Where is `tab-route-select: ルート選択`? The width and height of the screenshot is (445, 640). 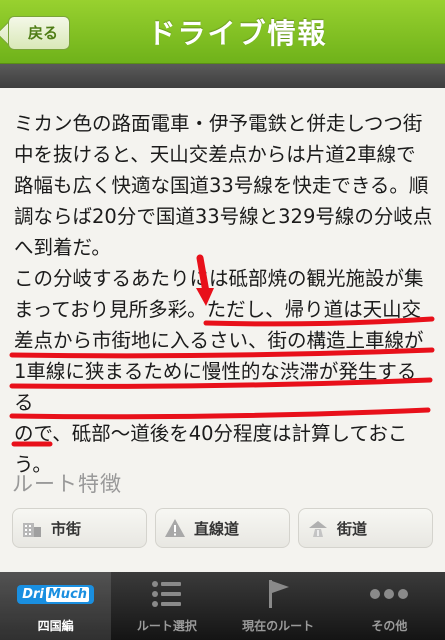 tab-route-select: ルート選択 is located at coordinates (166, 606).